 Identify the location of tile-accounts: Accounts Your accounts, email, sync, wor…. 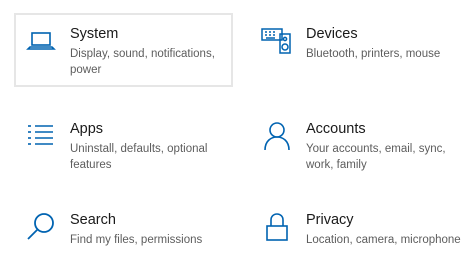
(359, 145).